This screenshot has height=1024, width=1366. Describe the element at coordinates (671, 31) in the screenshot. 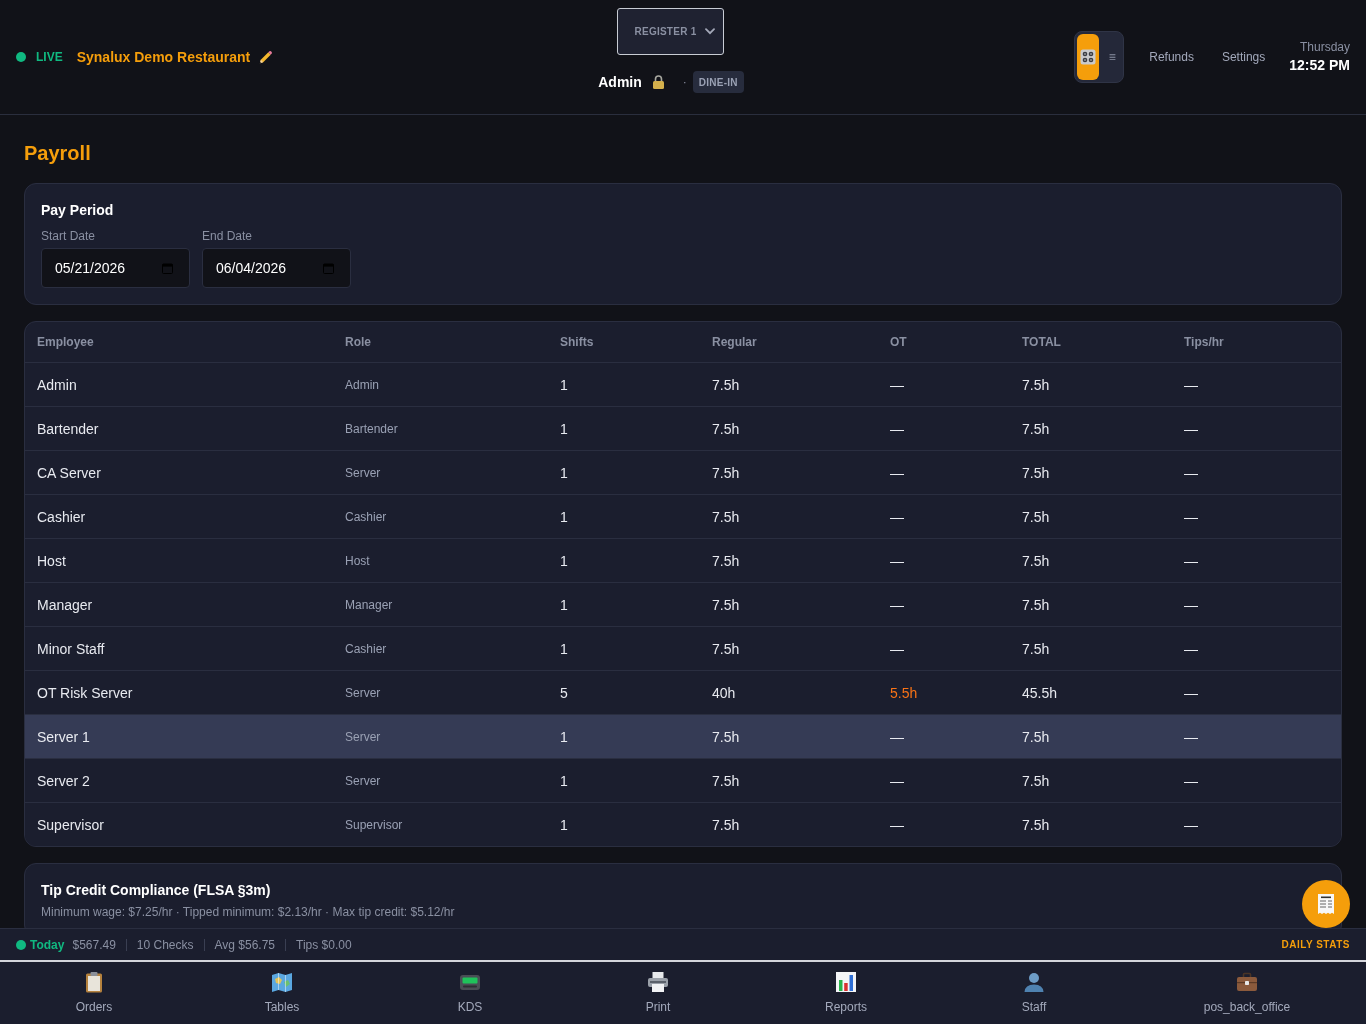

I see `register-select: REGISTER 1` at that location.